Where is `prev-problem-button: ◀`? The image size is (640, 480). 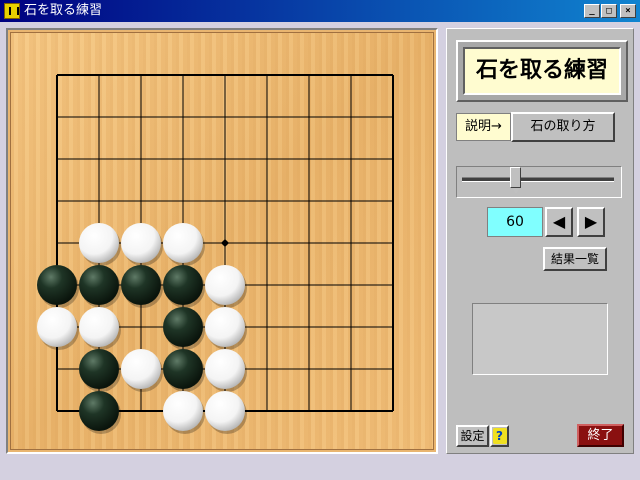
prev-problem-button: ◀ is located at coordinates (559, 222).